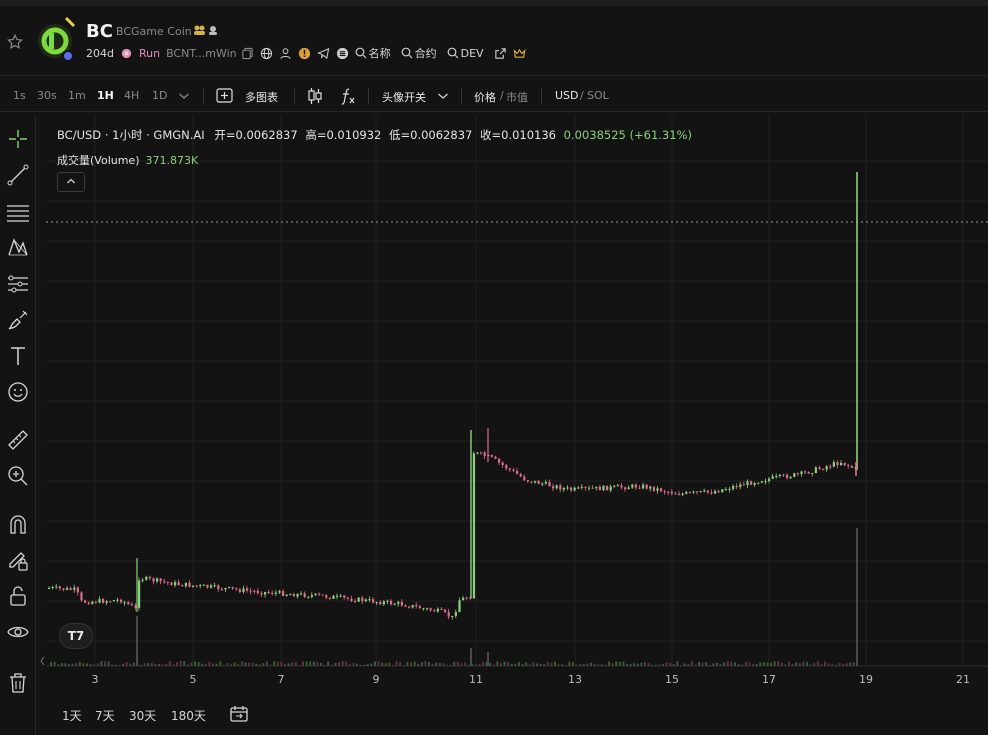  Describe the element at coordinates (18, 683) in the screenshot. I see `trash-icon` at that location.